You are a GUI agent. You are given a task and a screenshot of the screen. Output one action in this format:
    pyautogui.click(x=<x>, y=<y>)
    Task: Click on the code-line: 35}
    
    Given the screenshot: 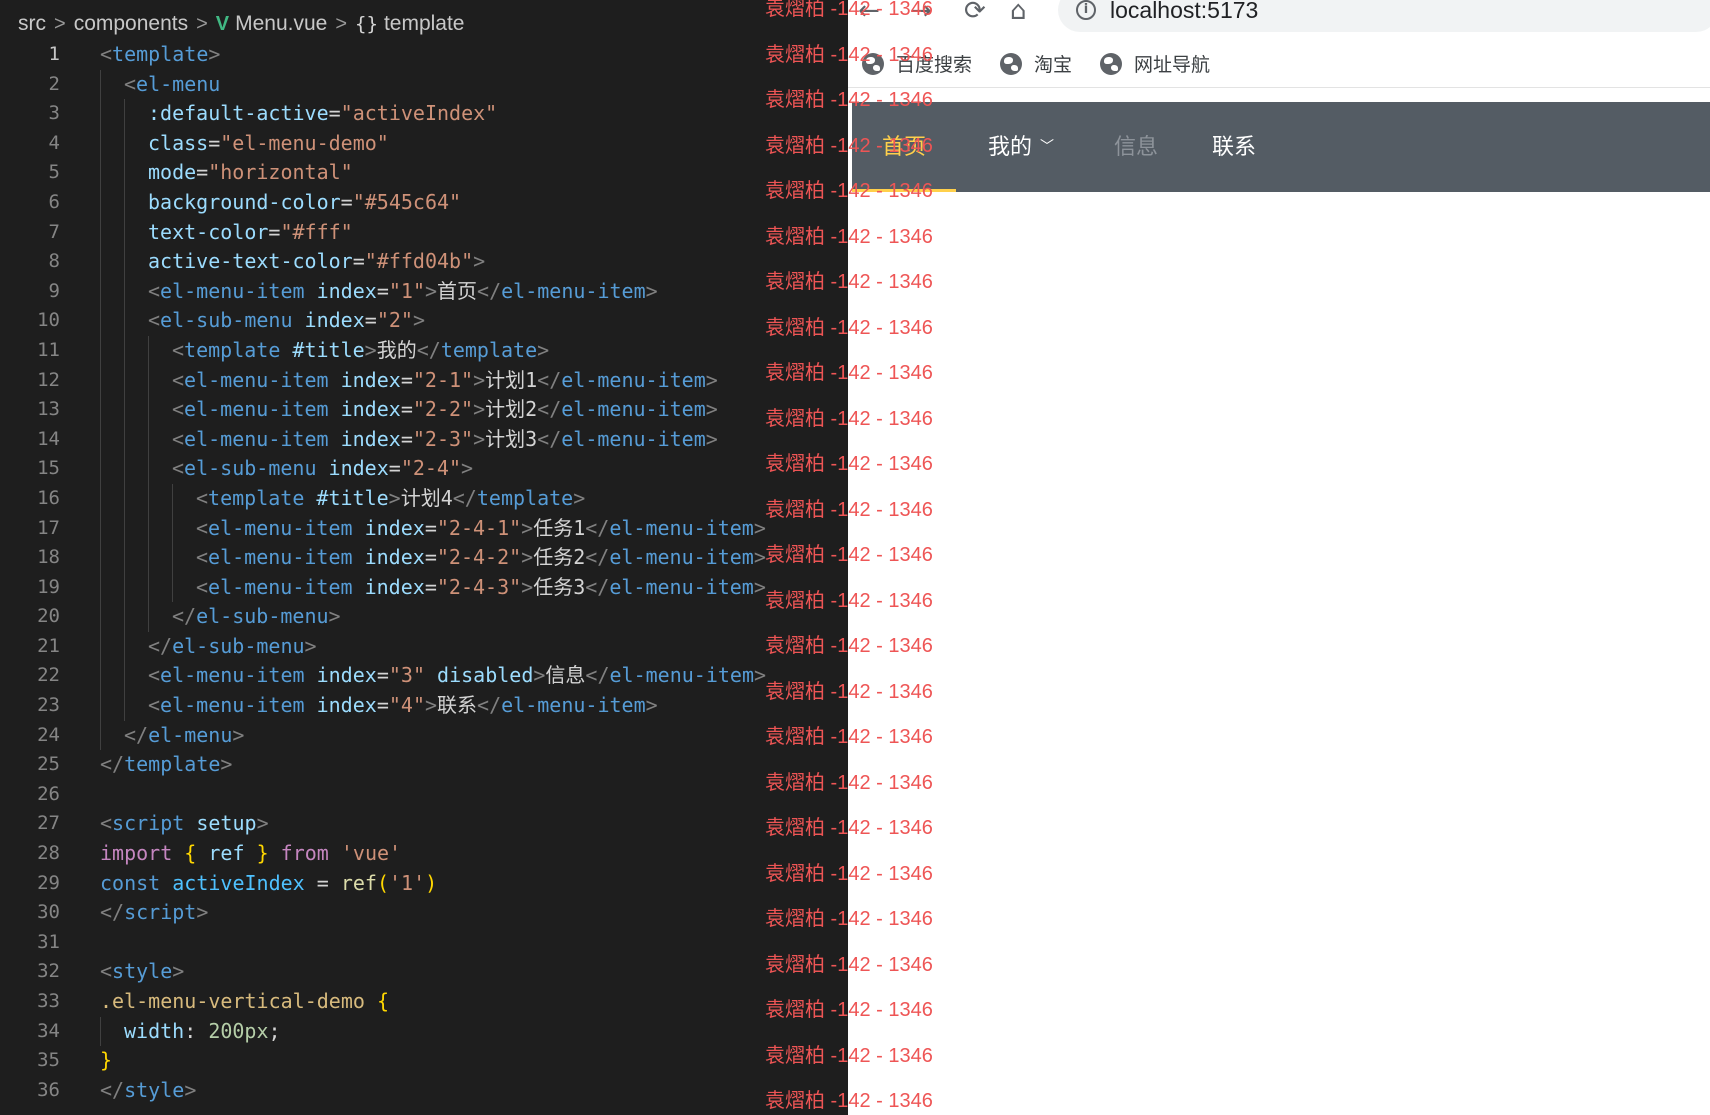 What is the action you would take?
    pyautogui.click(x=424, y=1061)
    